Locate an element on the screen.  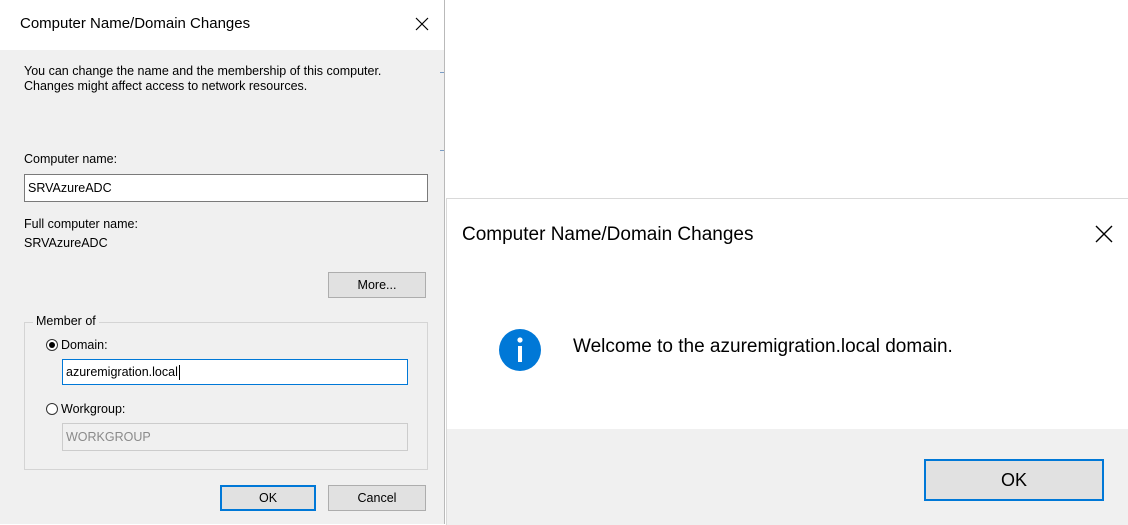
dialog-titlebar: Computer Name/Domain Changes is located at coordinates (222, 25).